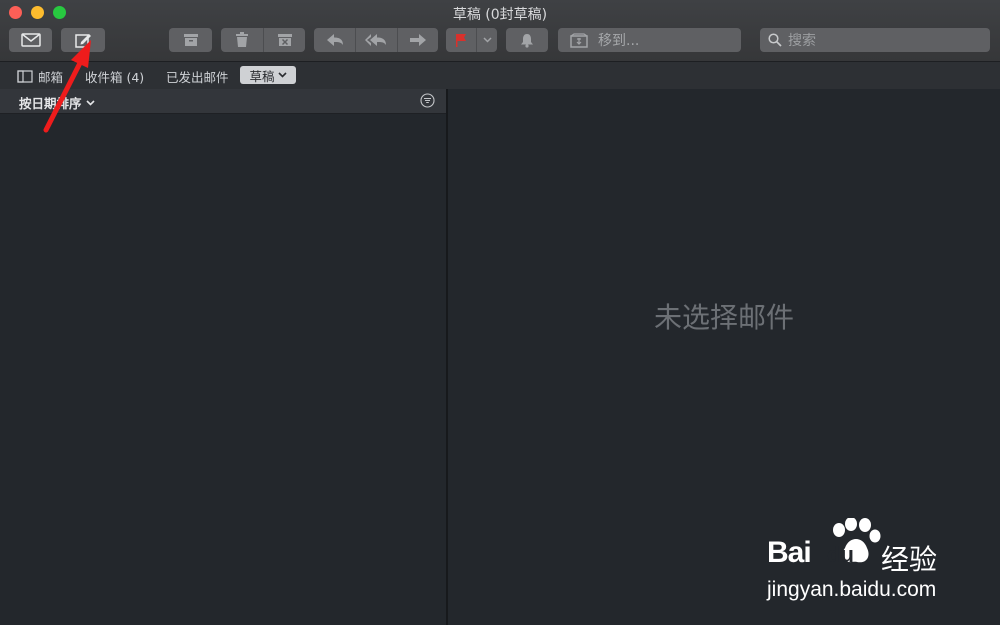 The width and height of the screenshot is (1000, 625). Describe the element at coordinates (909, 559) in the screenshot. I see `watermark-brand-cn: 经验` at that location.